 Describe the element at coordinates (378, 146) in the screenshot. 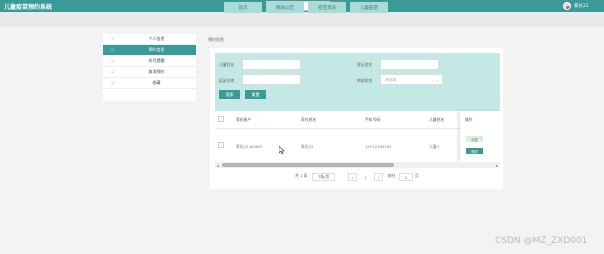

I see `cell-phone: 15712343202` at that location.